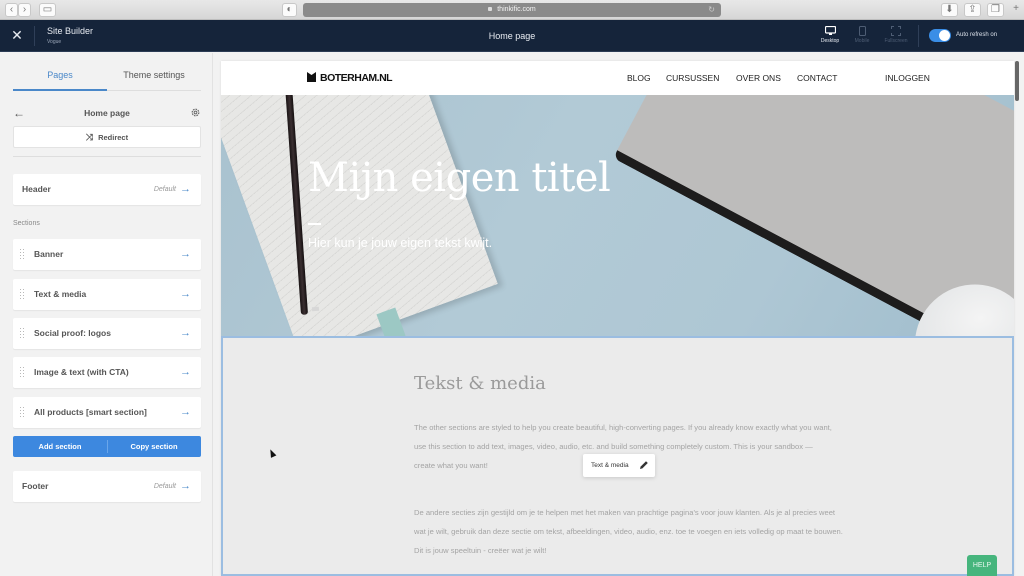  What do you see at coordinates (1016, 10) in the screenshot?
I see `new-tab-button: +` at bounding box center [1016, 10].